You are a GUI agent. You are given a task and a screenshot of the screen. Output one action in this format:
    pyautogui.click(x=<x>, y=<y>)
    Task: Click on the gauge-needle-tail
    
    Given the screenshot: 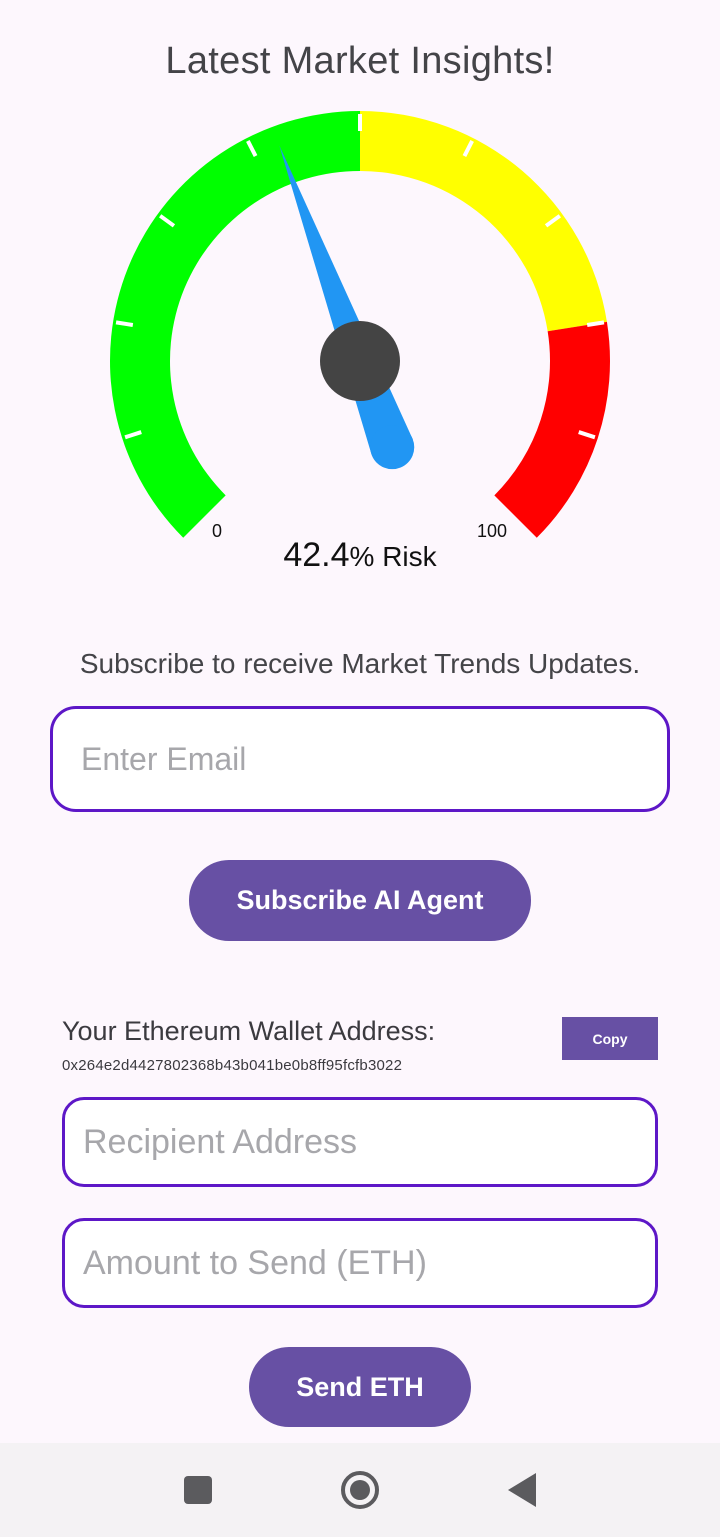 What is the action you would take?
    pyautogui.click(x=392, y=447)
    